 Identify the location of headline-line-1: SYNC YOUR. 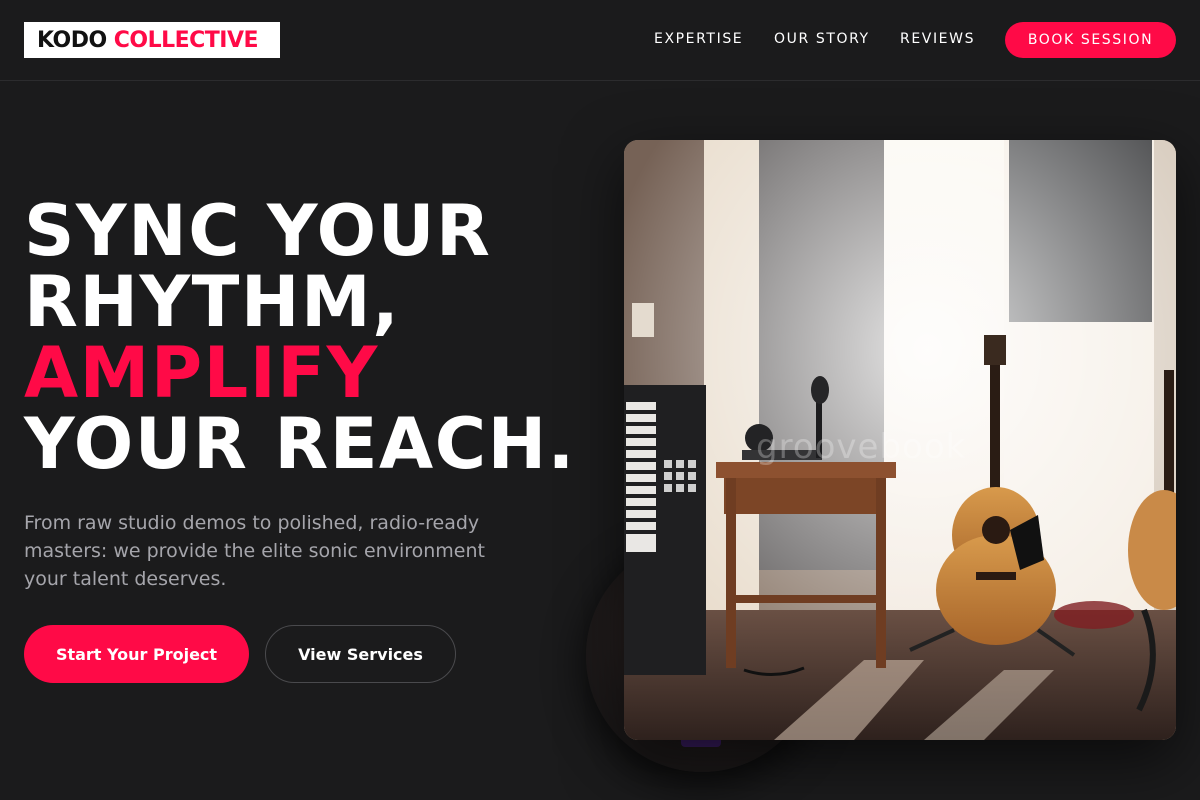
(258, 231).